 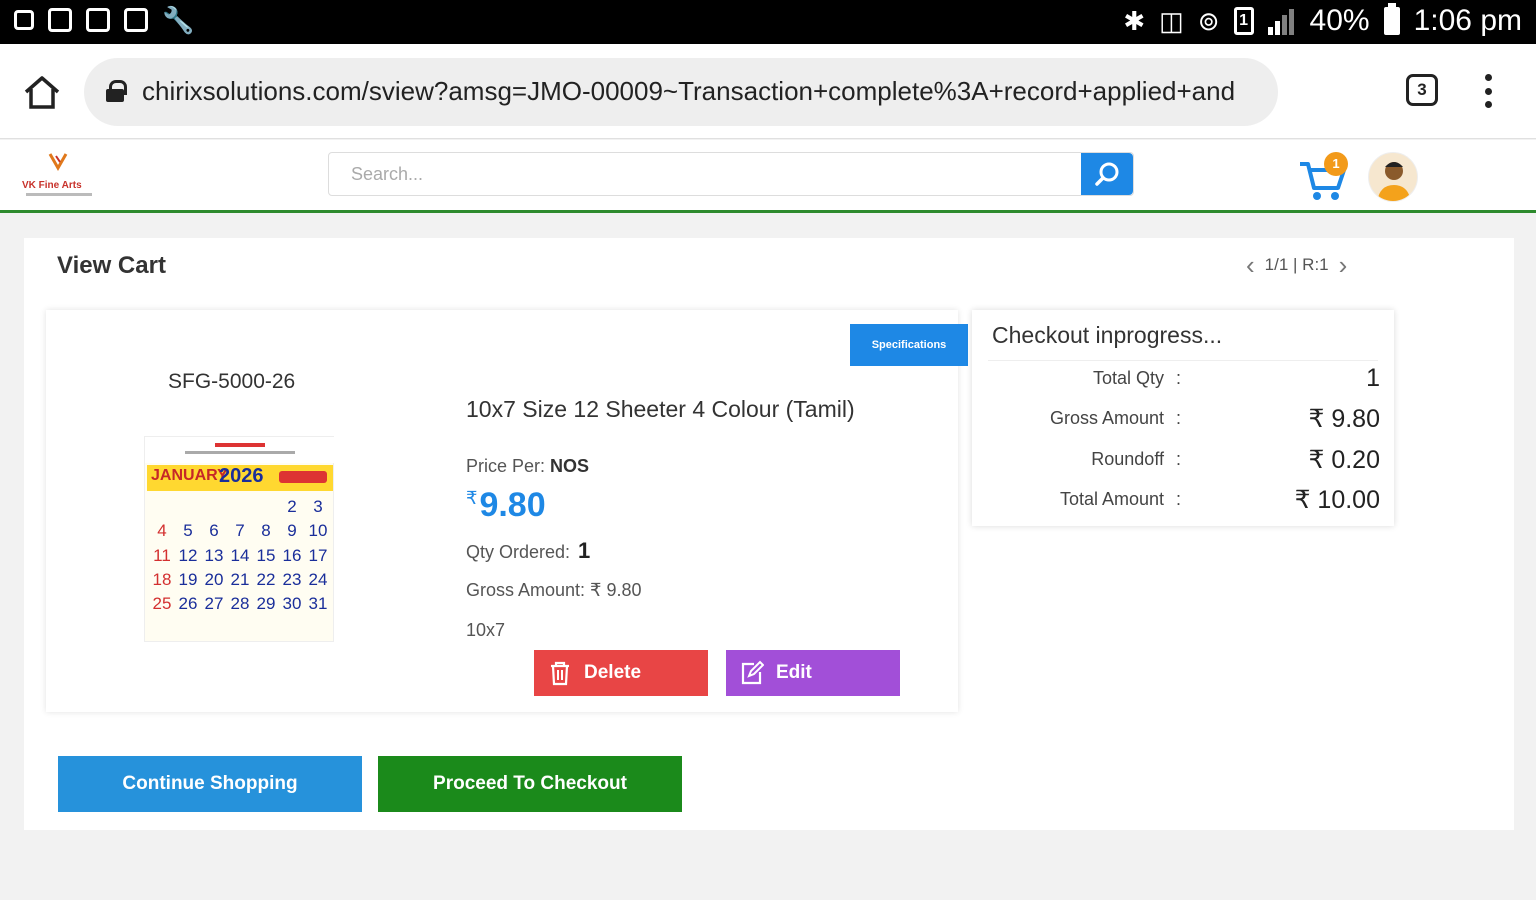 What do you see at coordinates (59, 194) in the screenshot?
I see `logo-tagline` at bounding box center [59, 194].